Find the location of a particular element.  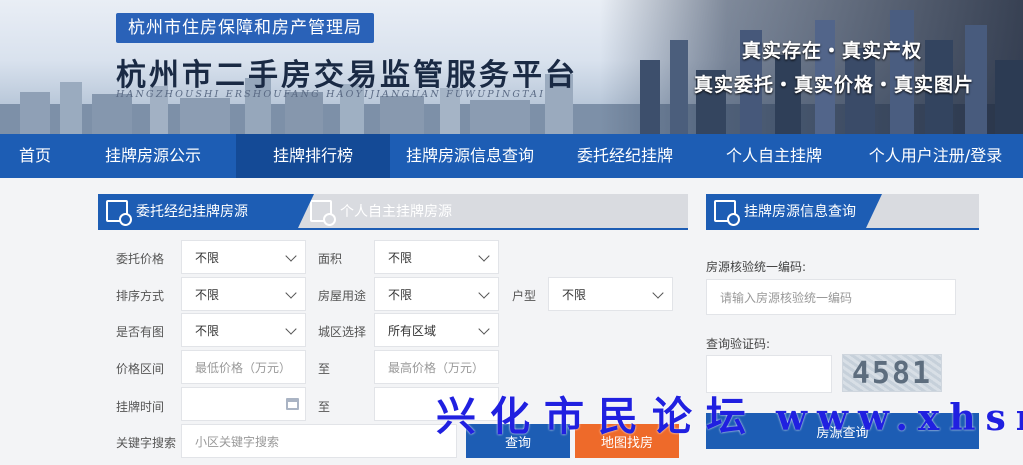

slogan-line1: 真实存在・真实产权 is located at coordinates (832, 51).